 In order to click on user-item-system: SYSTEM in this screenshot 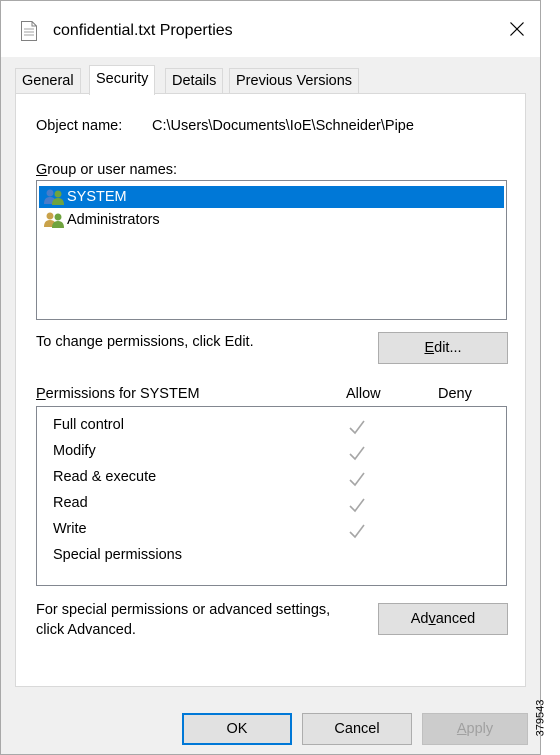, I will do `click(271, 197)`.